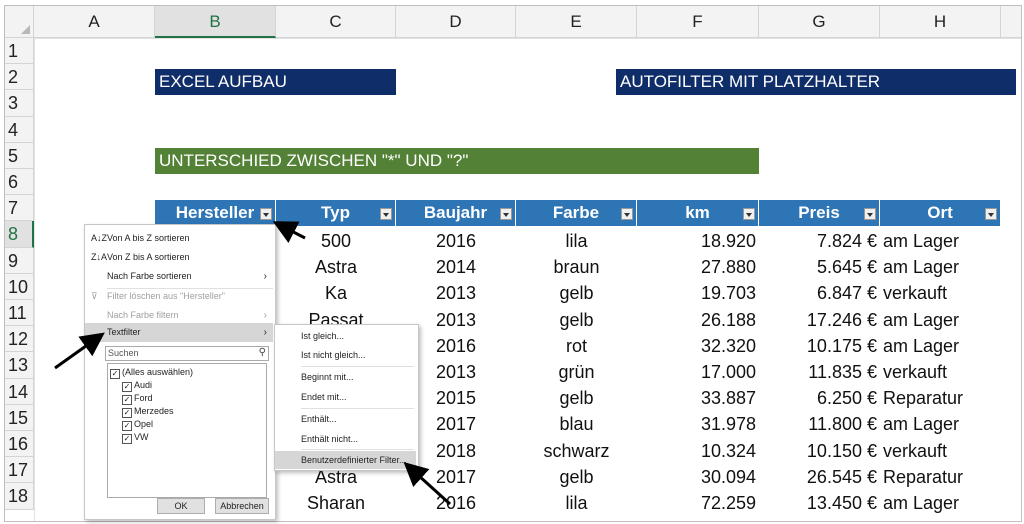 The image size is (1024, 524). What do you see at coordinates (289, 232) in the screenshot?
I see `arrow-to-filter-button` at bounding box center [289, 232].